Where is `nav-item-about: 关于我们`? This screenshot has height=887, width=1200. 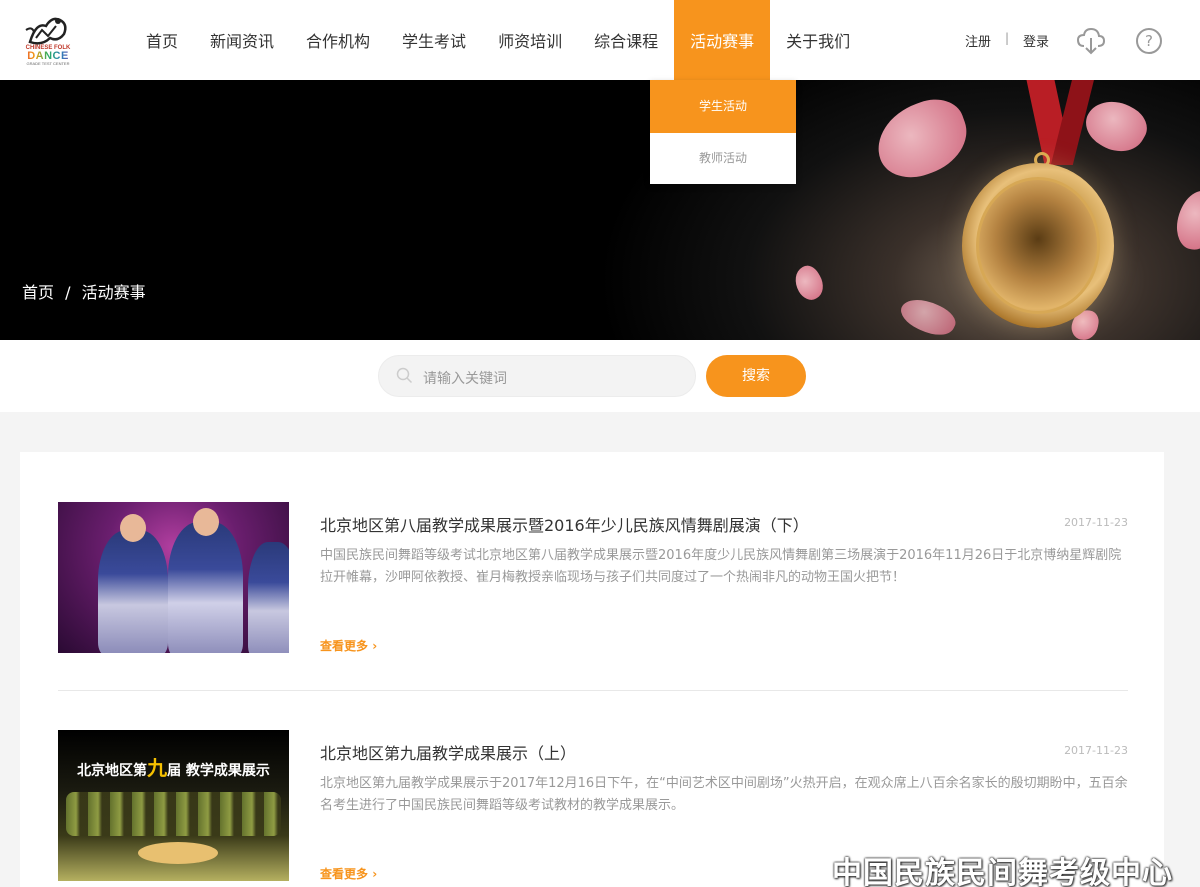 nav-item-about: 关于我们 is located at coordinates (818, 40).